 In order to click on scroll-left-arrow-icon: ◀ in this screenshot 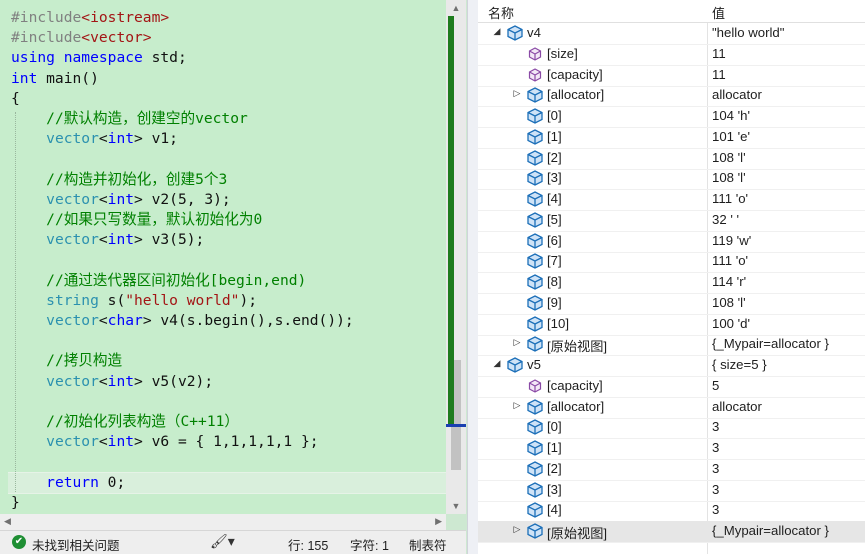, I will do `click(7, 521)`.